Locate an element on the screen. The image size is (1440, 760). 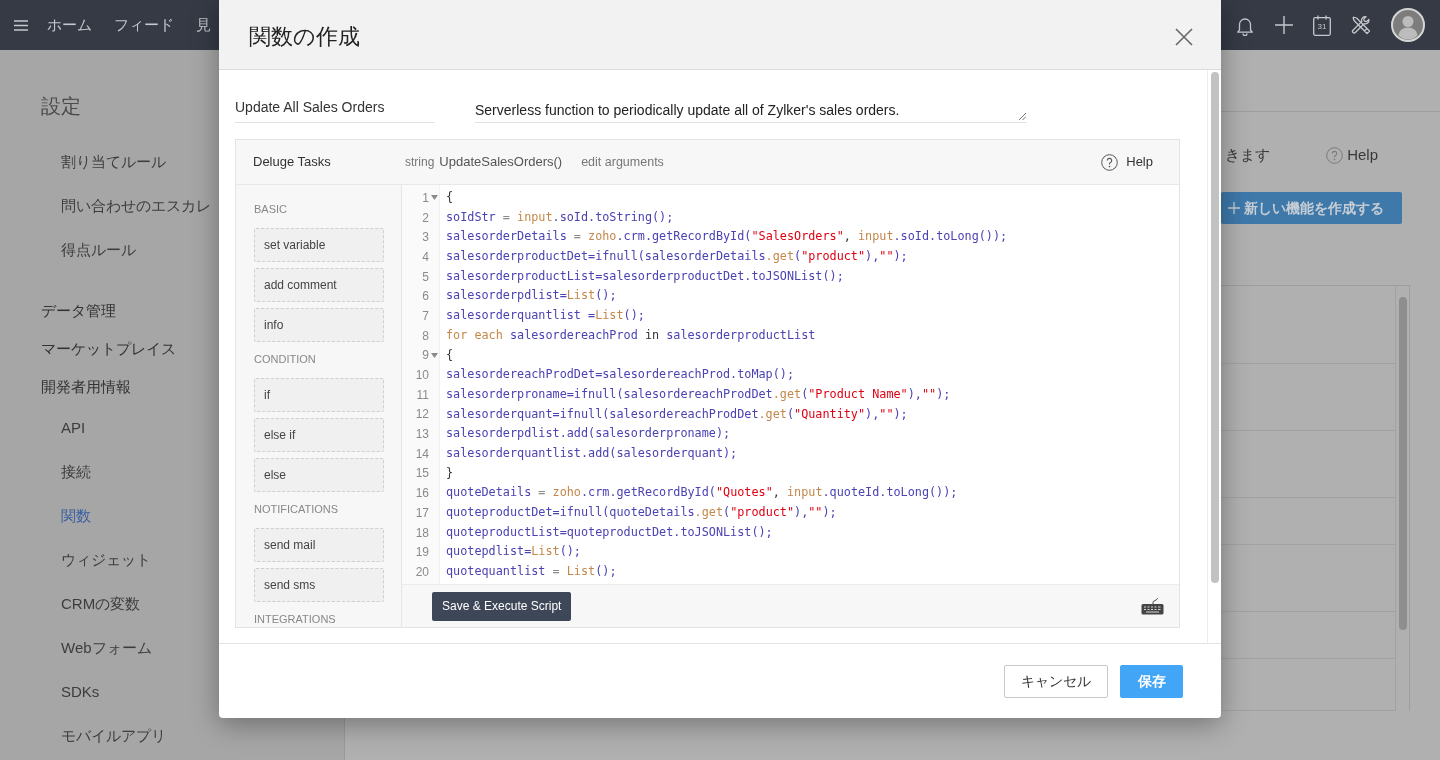
task-block: add comment is located at coordinates (319, 285).